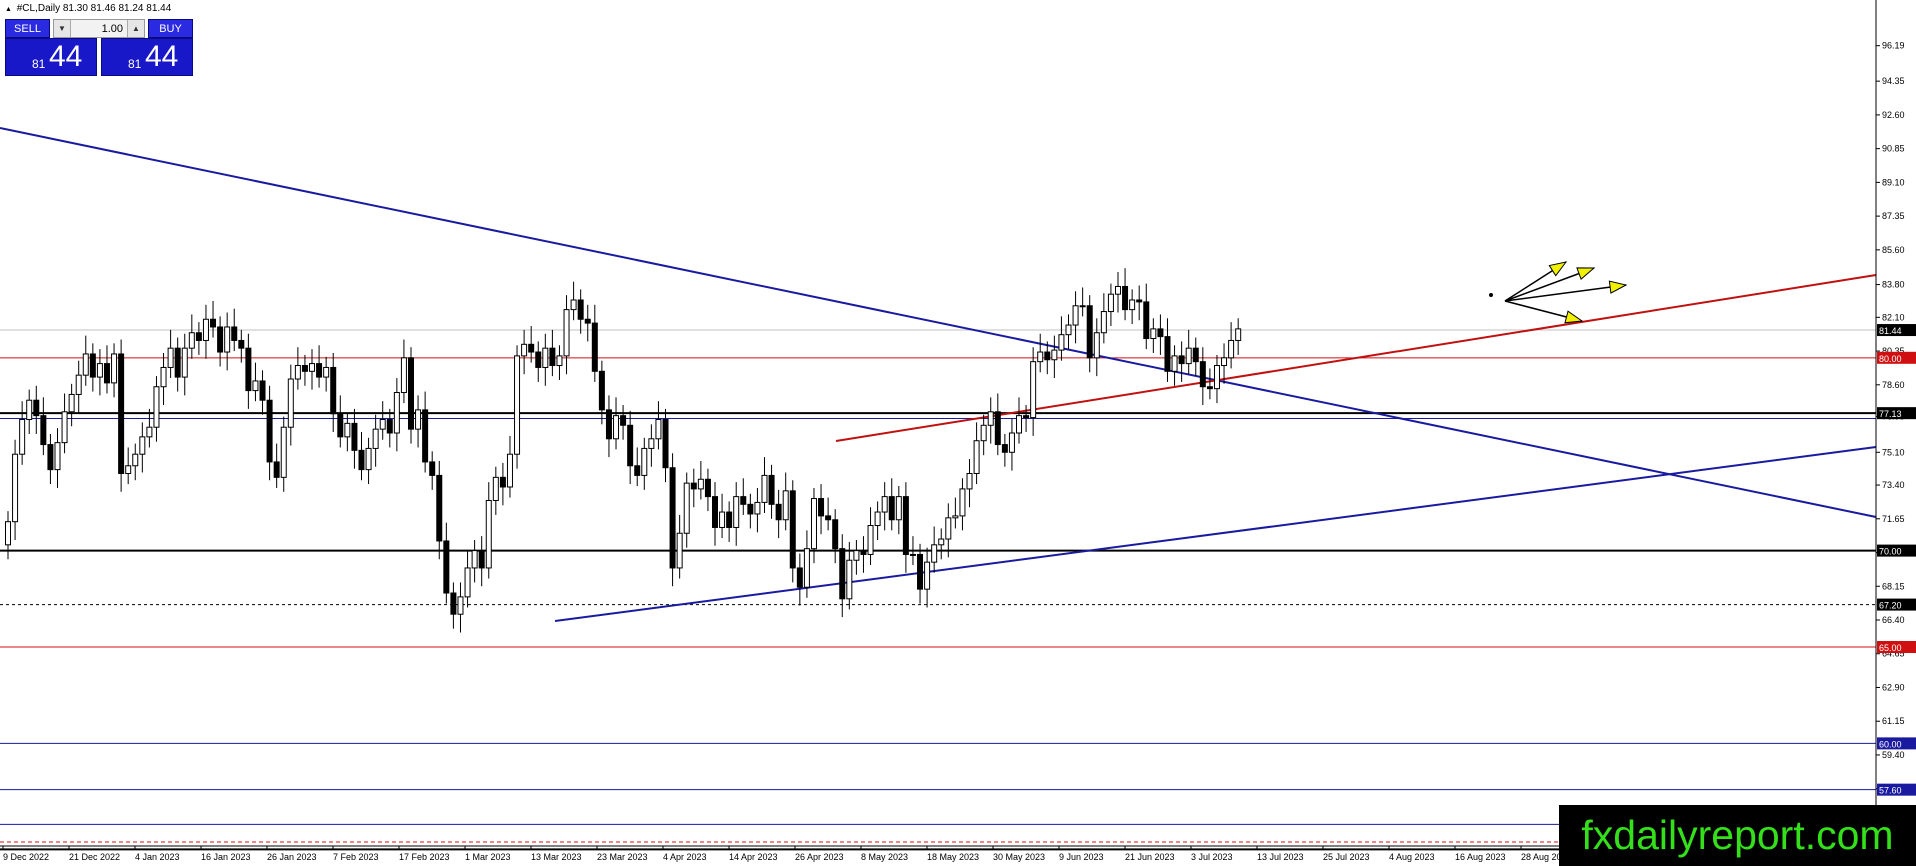  Describe the element at coordinates (117, 8) in the screenshot. I see `ohlc-values: 81.30 81.46 81.24 81.44` at that location.